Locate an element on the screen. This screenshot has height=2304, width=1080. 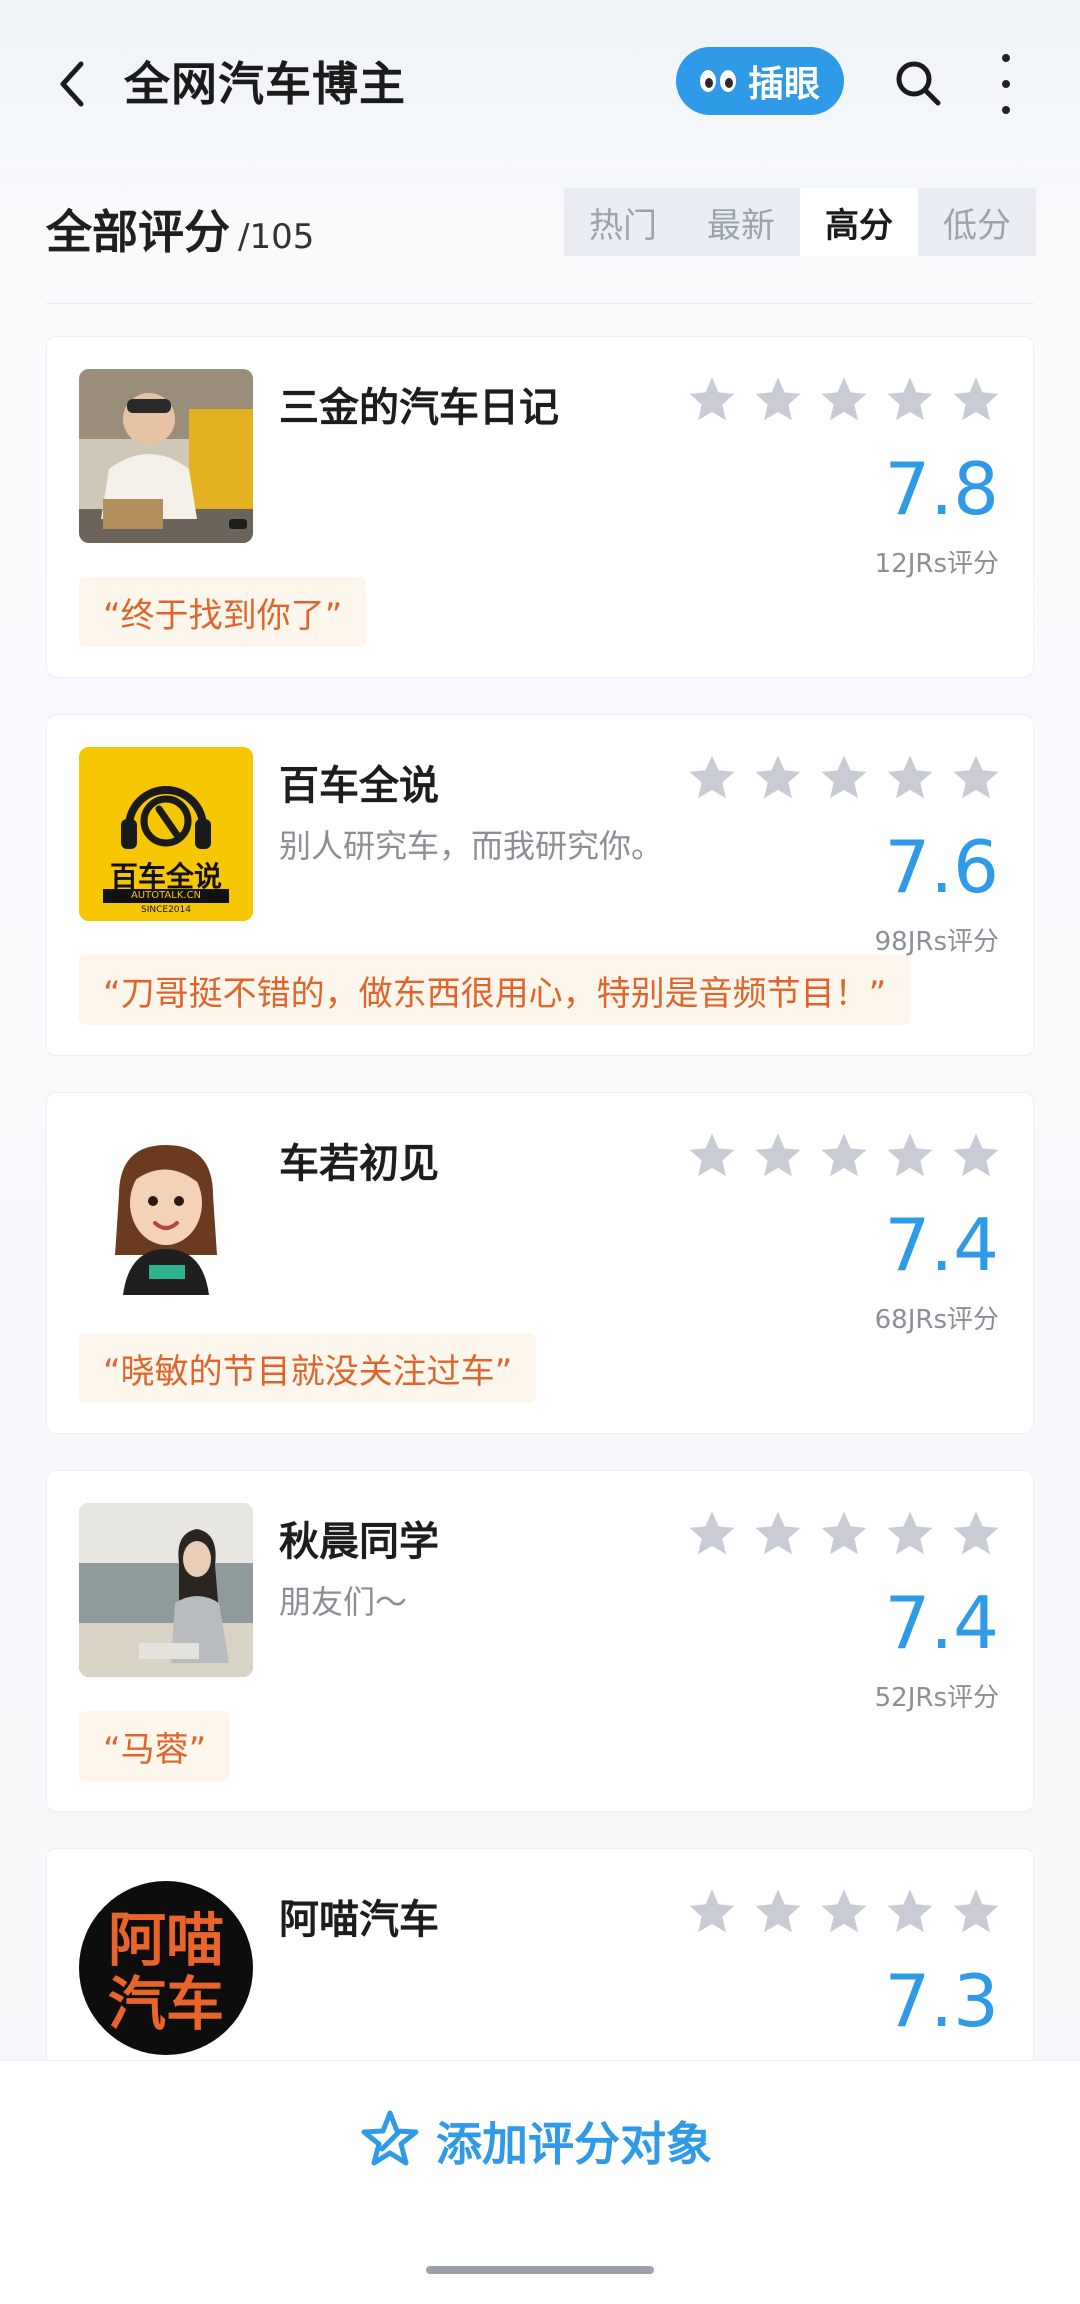
home-indicator is located at coordinates (540, 2270).